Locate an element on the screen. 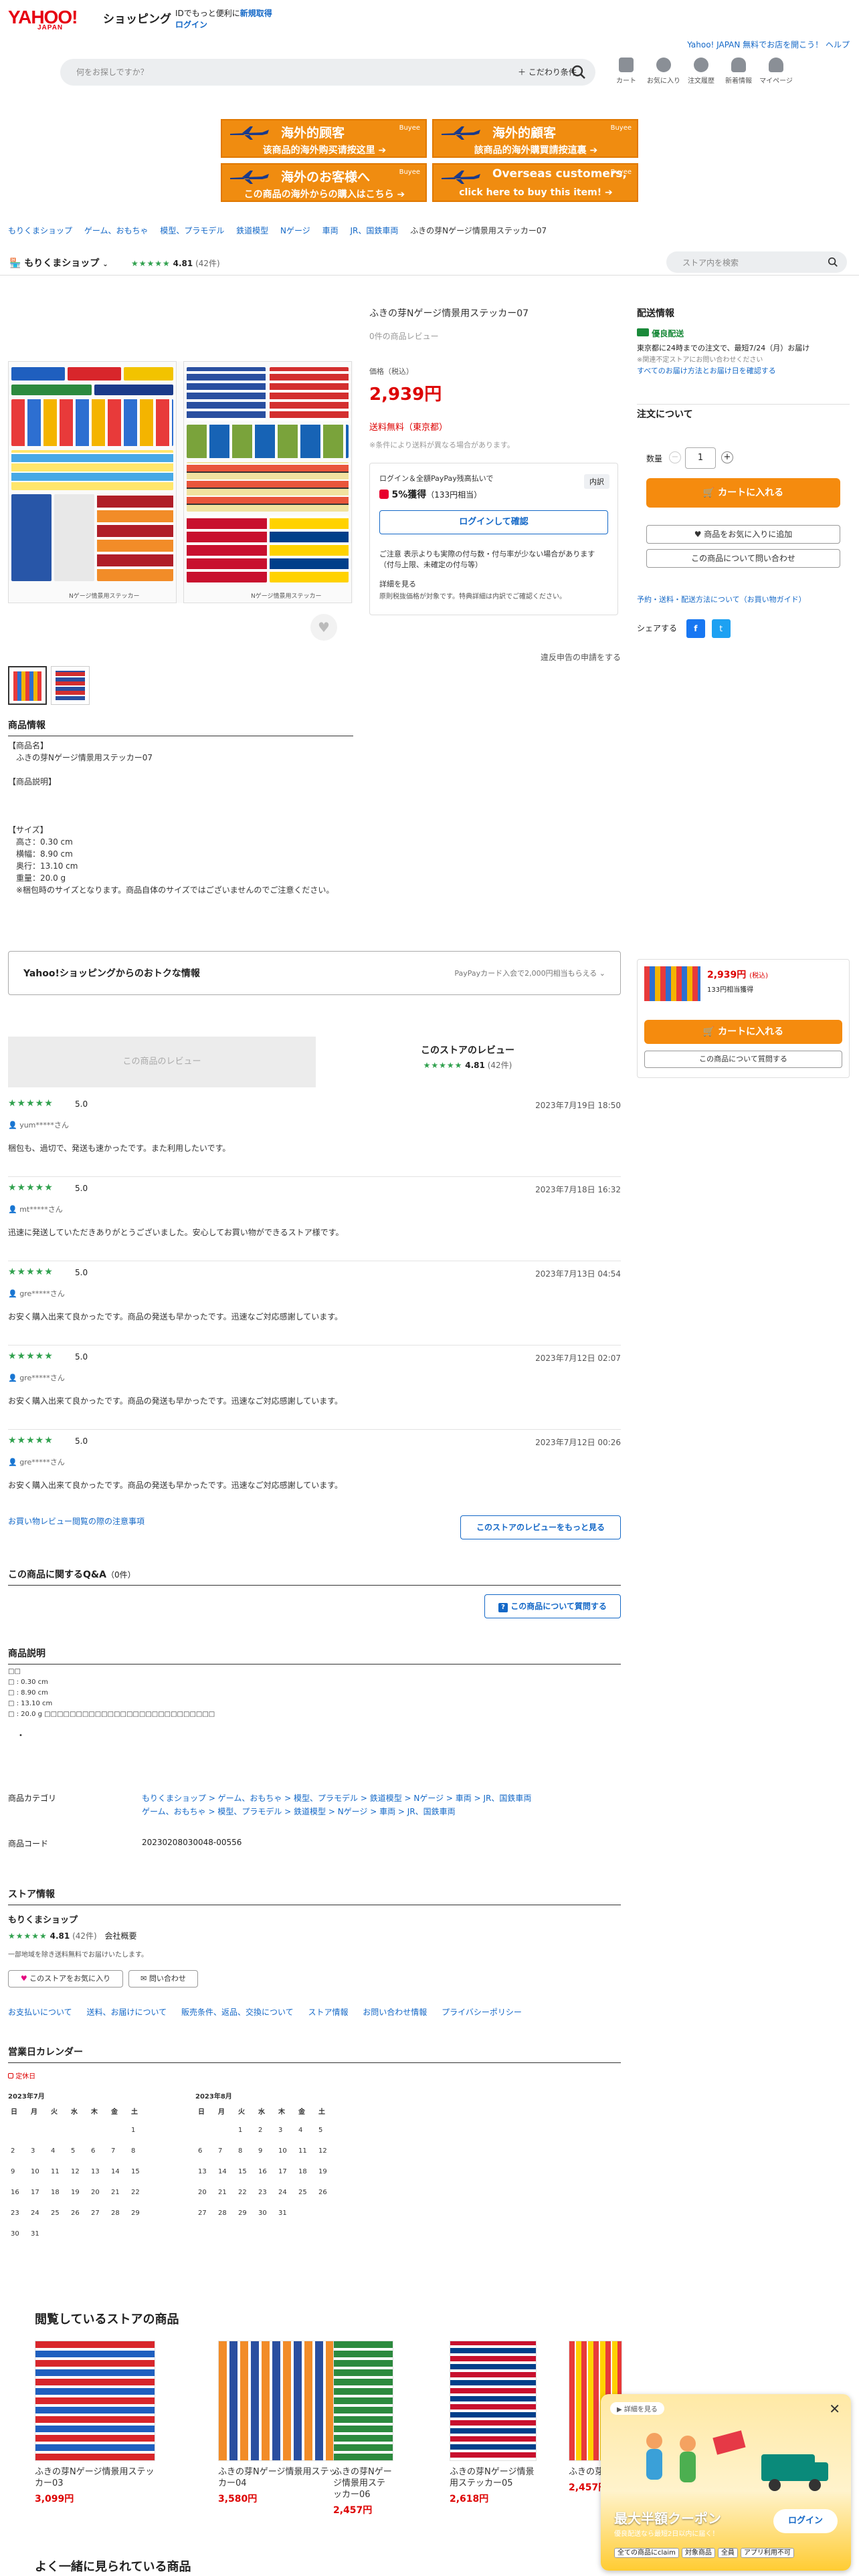  tab-store-reviews: このストアのレビュー ★★★★★ 4.81 (42件) is located at coordinates (467, 1057).